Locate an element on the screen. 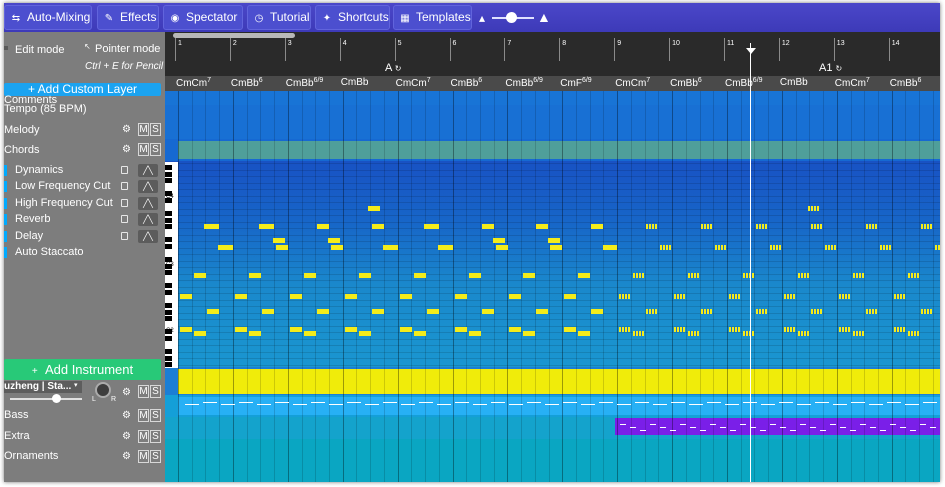 The height and width of the screenshot is (487, 945). ornaments-solo-button: S is located at coordinates (155, 456).